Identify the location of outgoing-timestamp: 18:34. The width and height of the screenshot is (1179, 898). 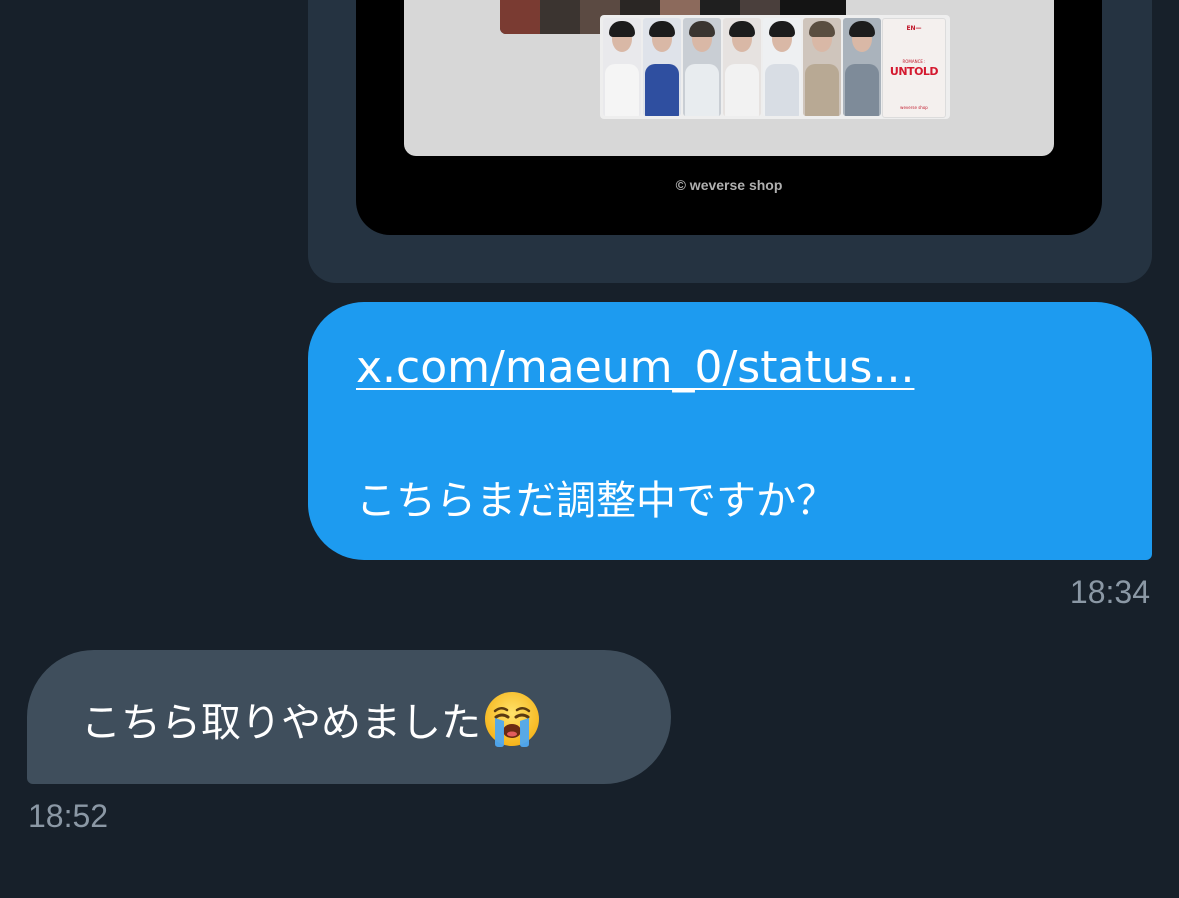
(1109, 592).